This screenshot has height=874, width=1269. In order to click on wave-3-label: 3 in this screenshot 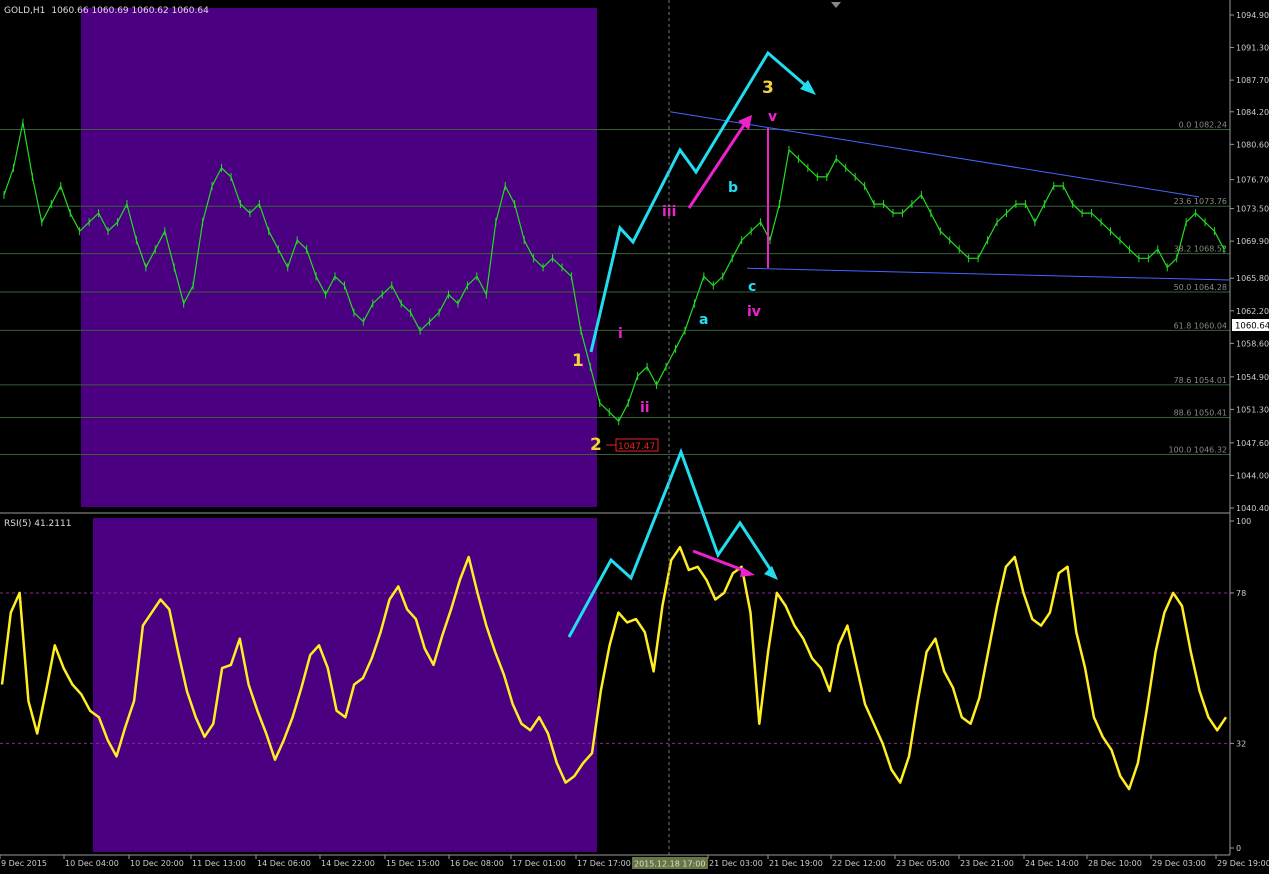, I will do `click(768, 88)`.